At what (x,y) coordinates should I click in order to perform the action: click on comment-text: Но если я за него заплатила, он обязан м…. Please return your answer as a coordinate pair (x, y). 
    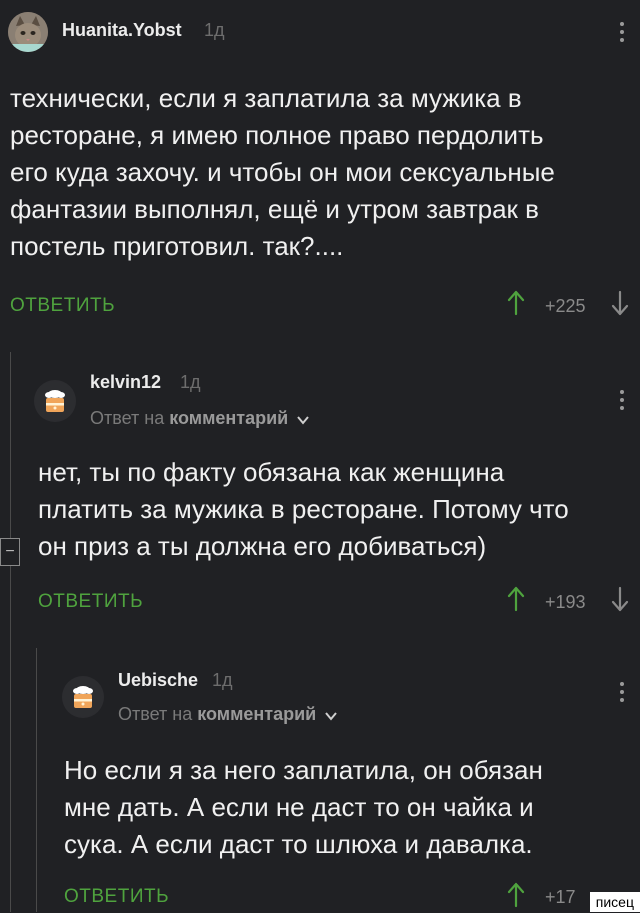
    Looking at the image, I should click on (349, 807).